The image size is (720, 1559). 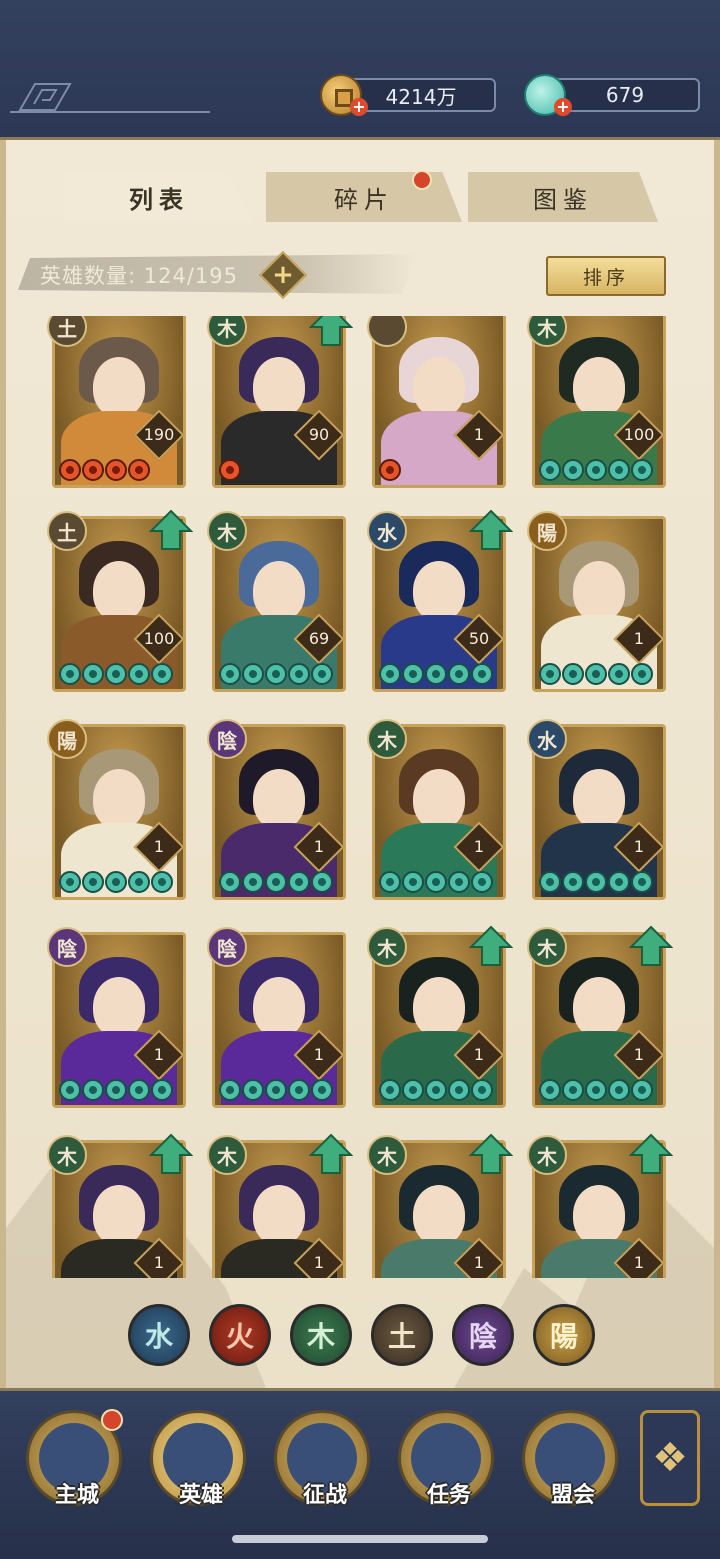 What do you see at coordinates (596, 809) in the screenshot?
I see `hero-card: 水1` at bounding box center [596, 809].